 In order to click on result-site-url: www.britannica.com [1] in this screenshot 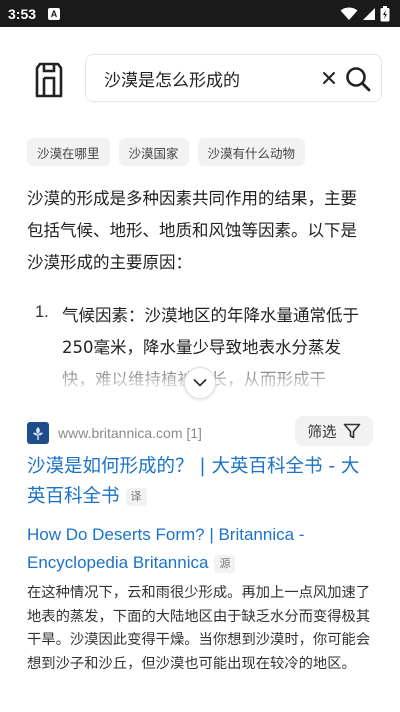, I will do `click(130, 433)`.